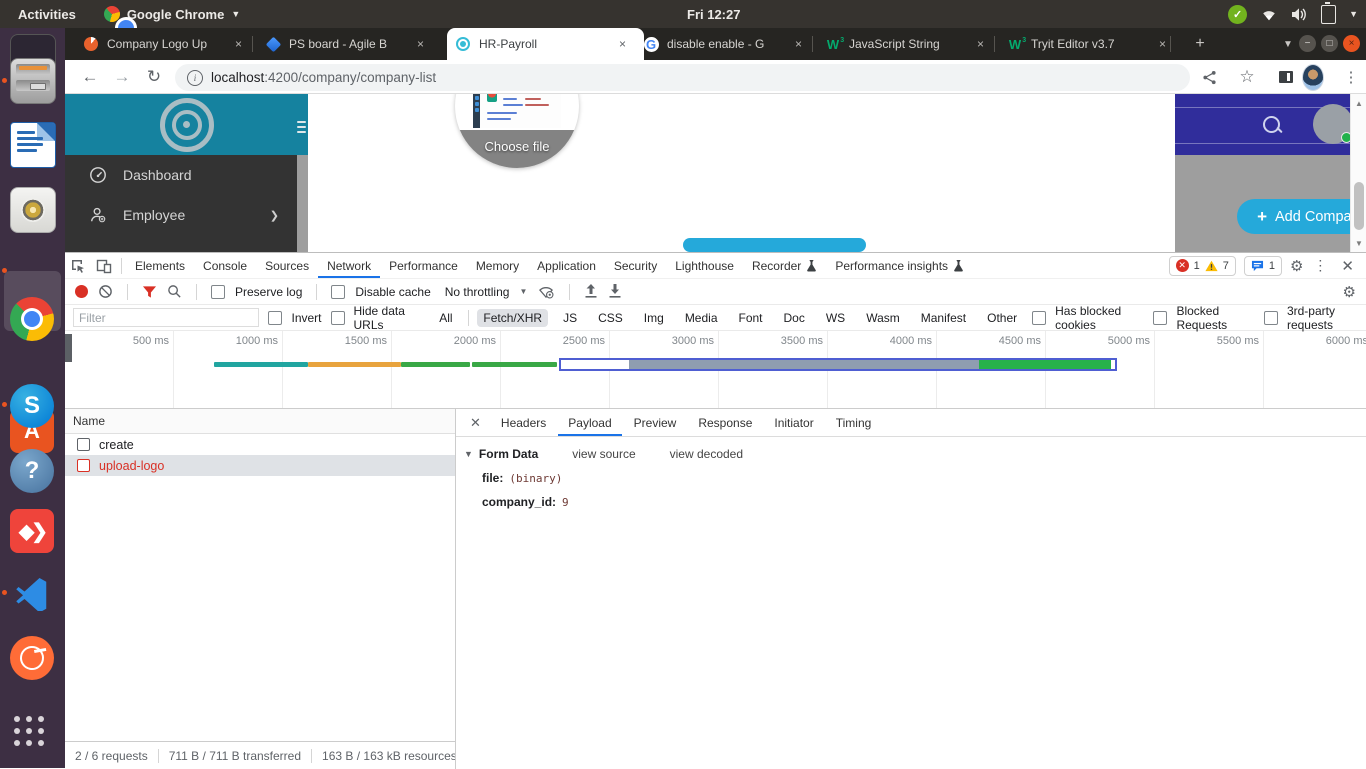 The width and height of the screenshot is (1366, 769). Describe the element at coordinates (33, 81) in the screenshot. I see `dock-item-file-cabinet` at that location.